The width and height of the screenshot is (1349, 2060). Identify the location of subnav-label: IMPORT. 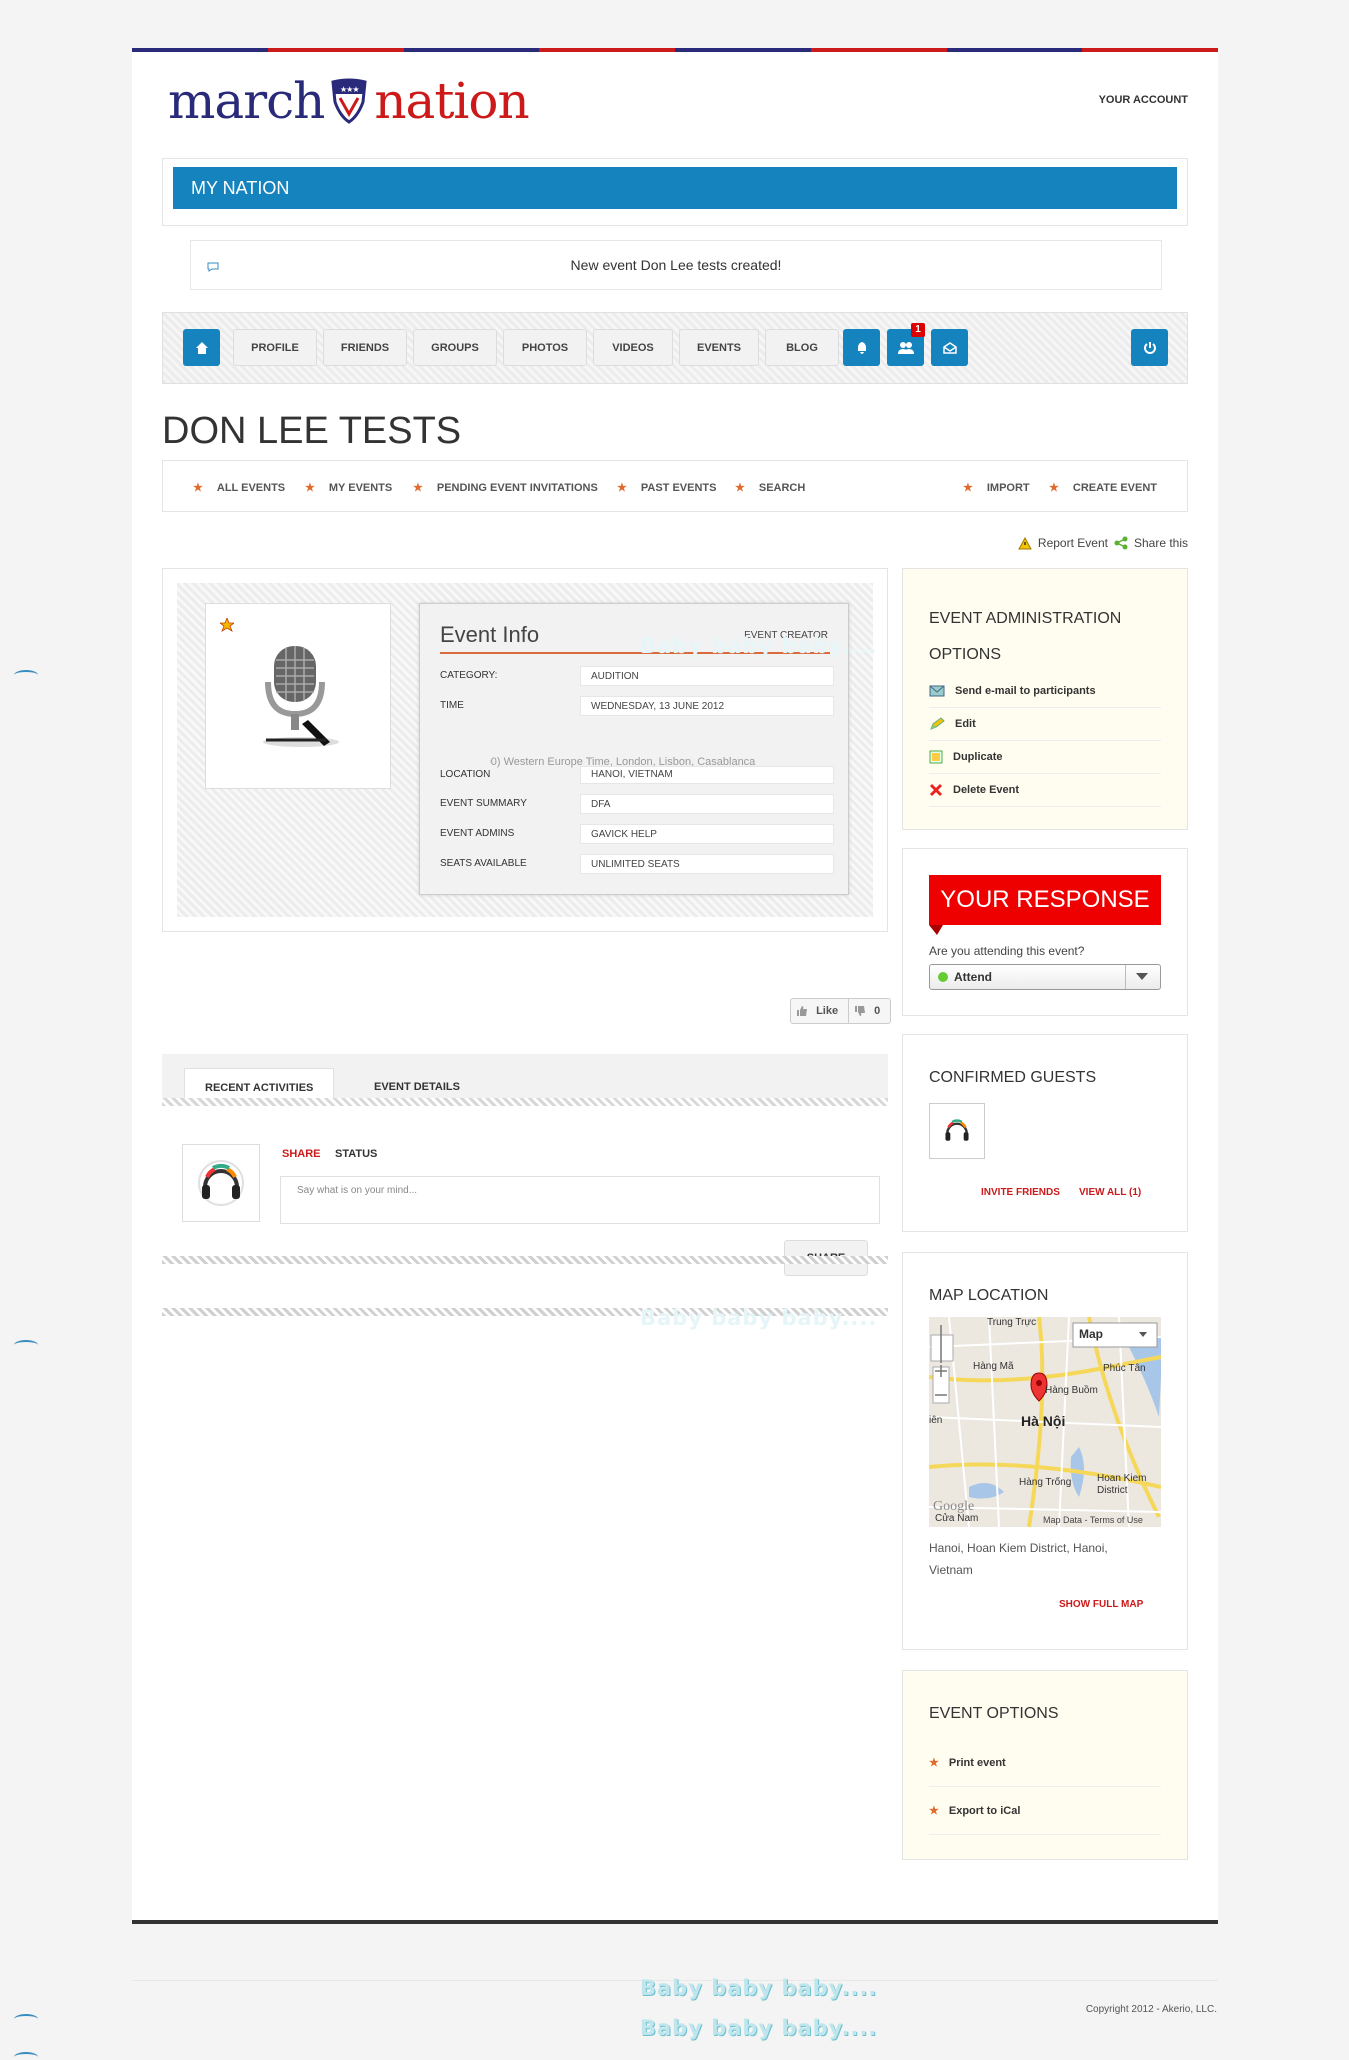
(1008, 488).